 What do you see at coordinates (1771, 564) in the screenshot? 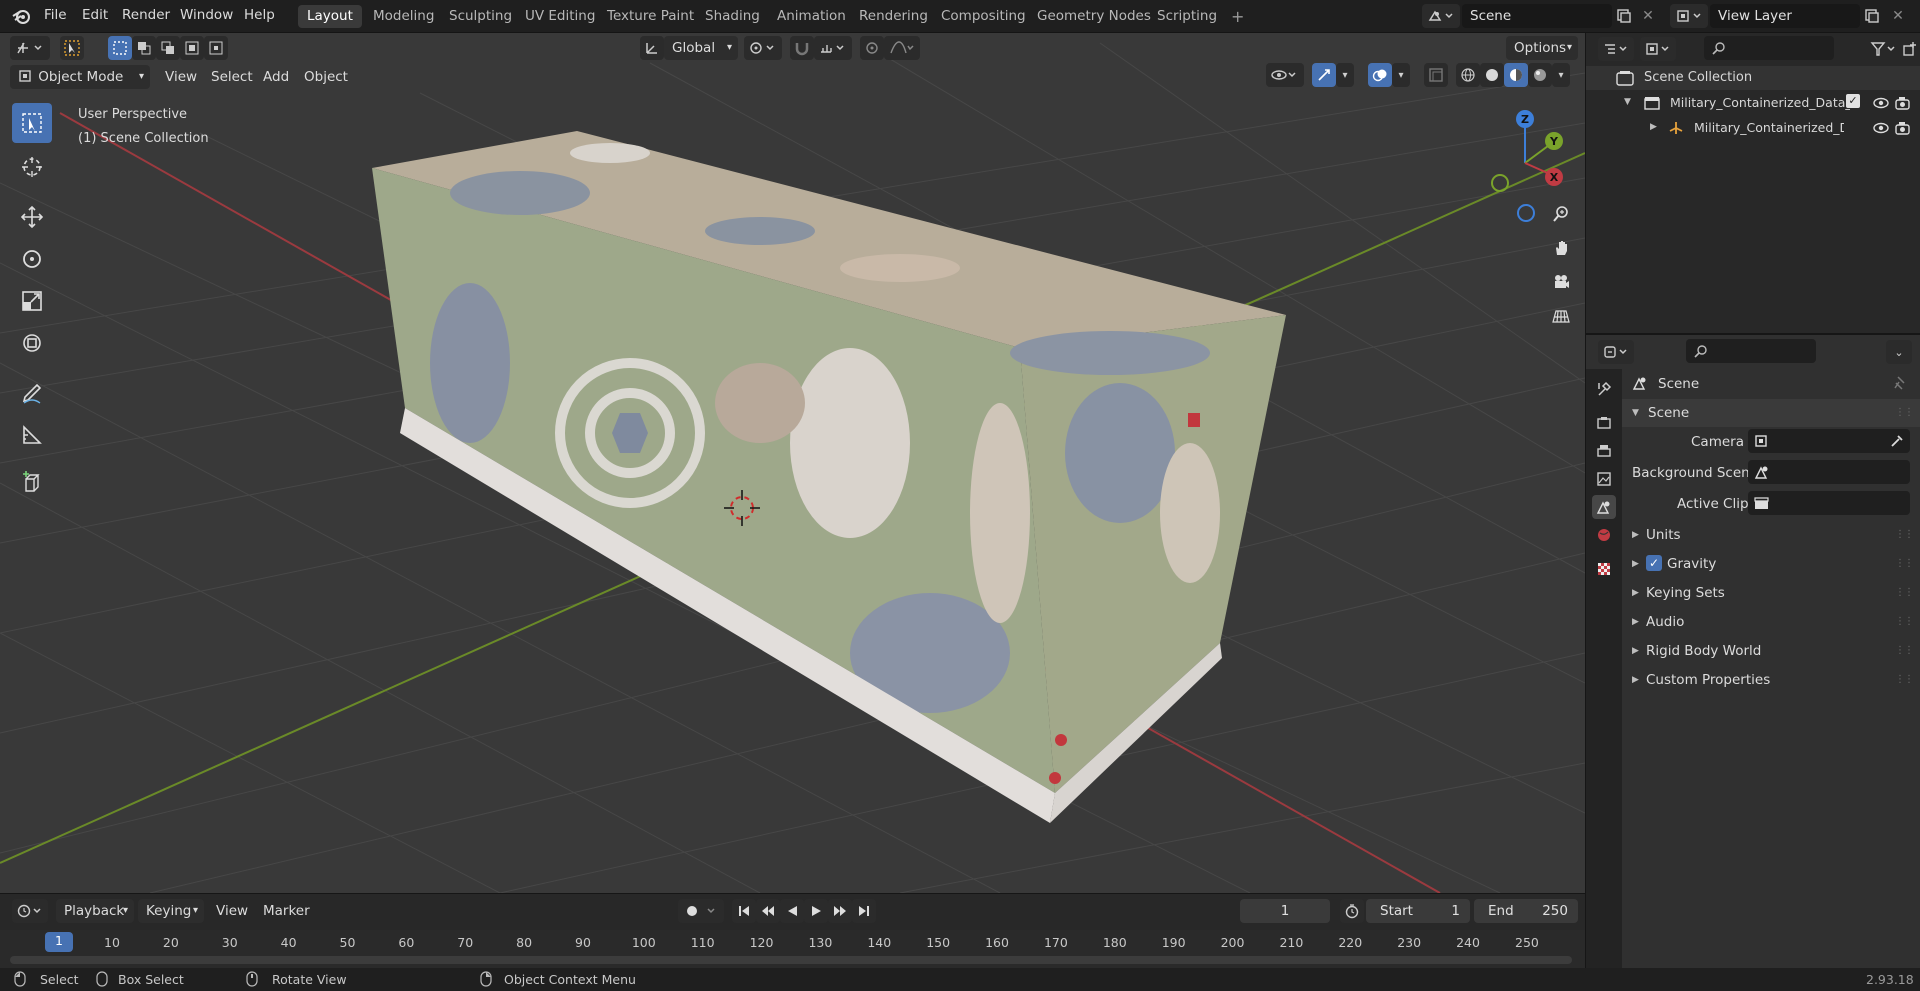
I see `gravity-panel-header: ▶ ✓ Gravity ⋮⋮` at bounding box center [1771, 564].